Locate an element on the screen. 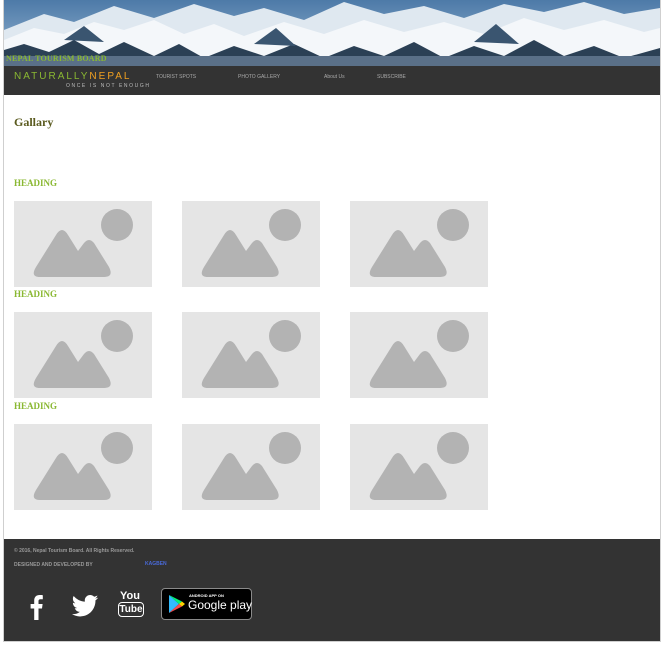  twitter-icon is located at coordinates (85, 608).